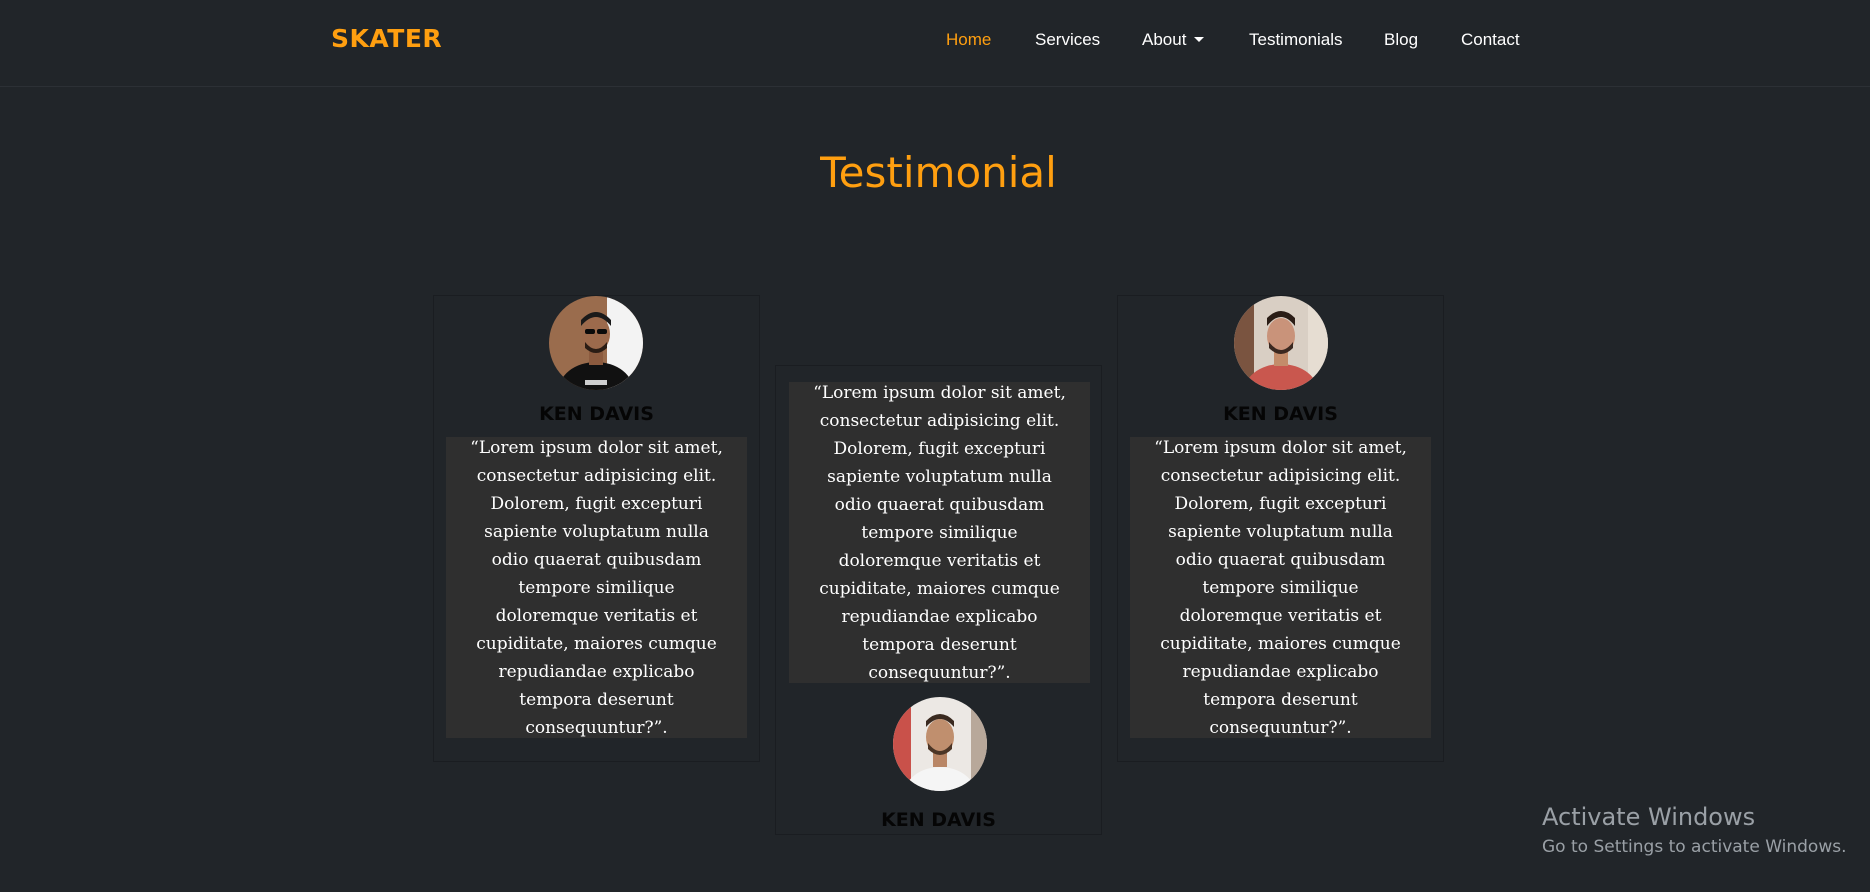 The width and height of the screenshot is (1870, 892). Describe the element at coordinates (1490, 40) in the screenshot. I see `nav-link-contact: Contact` at that location.